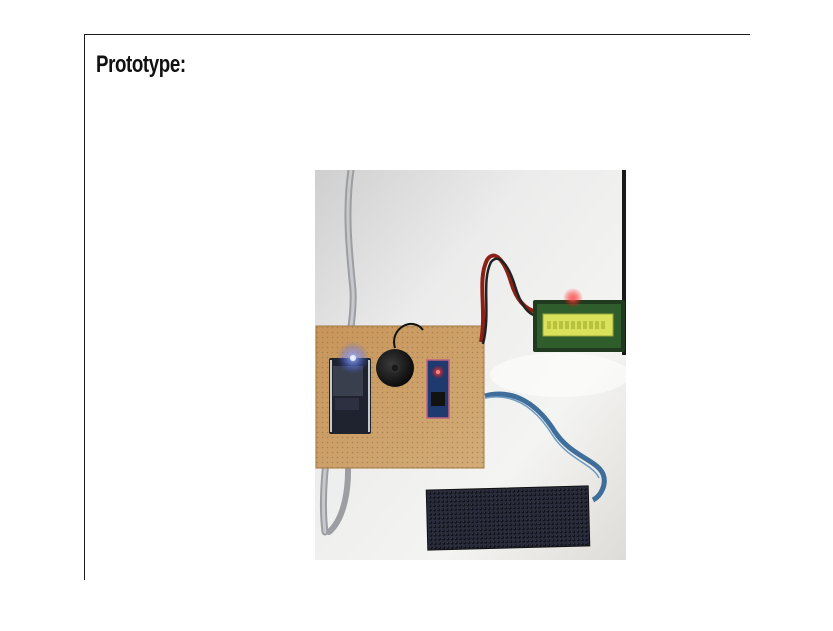  What do you see at coordinates (84, 307) in the screenshot?
I see `left-border-line` at bounding box center [84, 307].